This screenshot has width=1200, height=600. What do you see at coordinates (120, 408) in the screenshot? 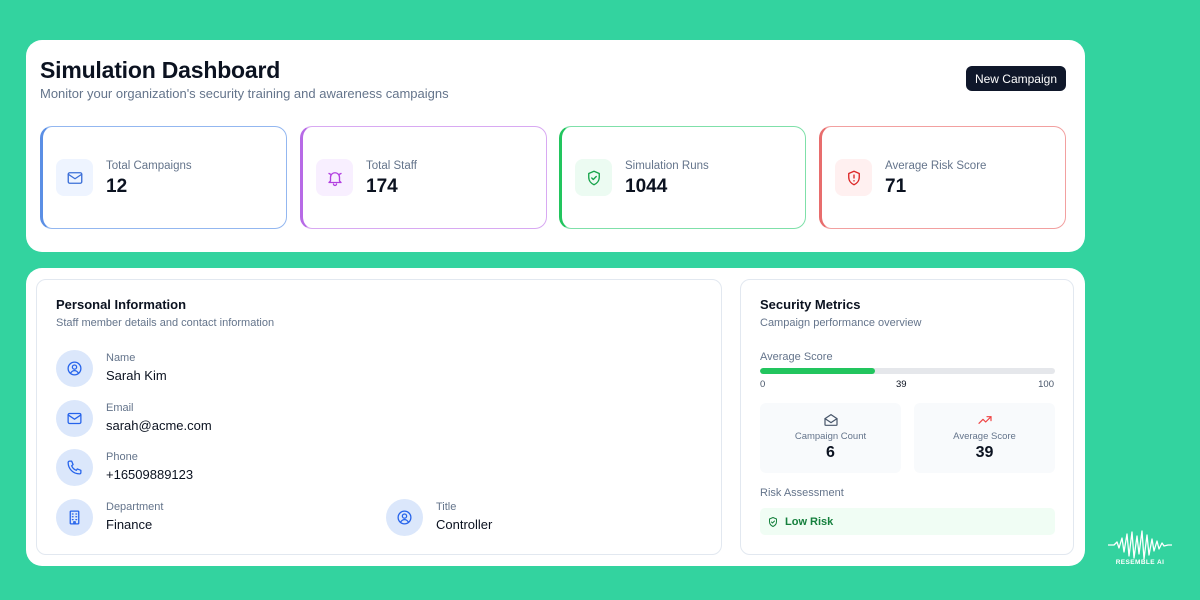
I see `info-label: Email` at bounding box center [120, 408].